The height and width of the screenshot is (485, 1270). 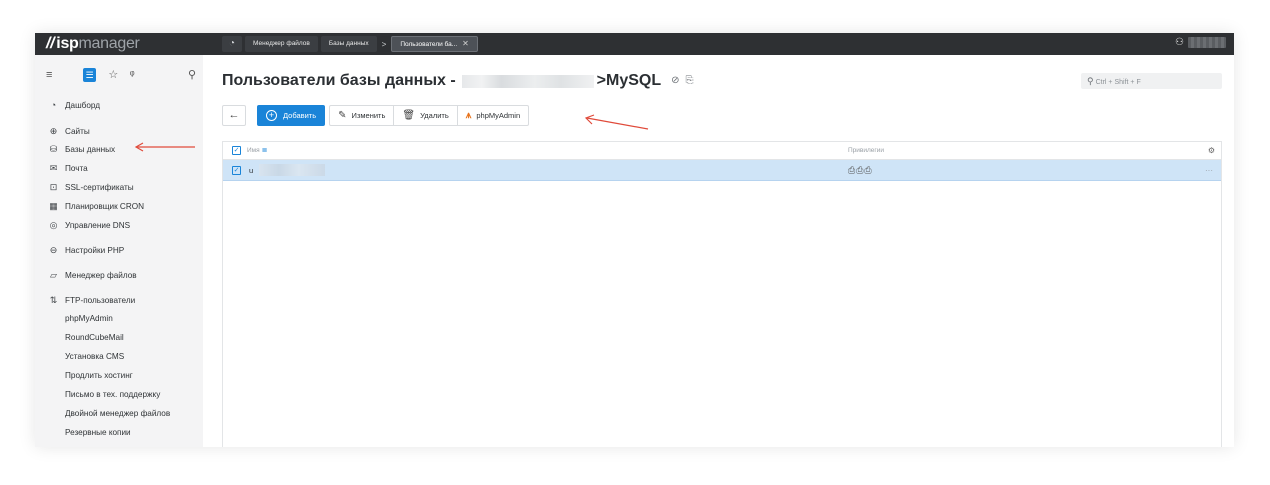 I want to click on sidebar-item-mail: ✉ Почта, so click(x=67, y=168).